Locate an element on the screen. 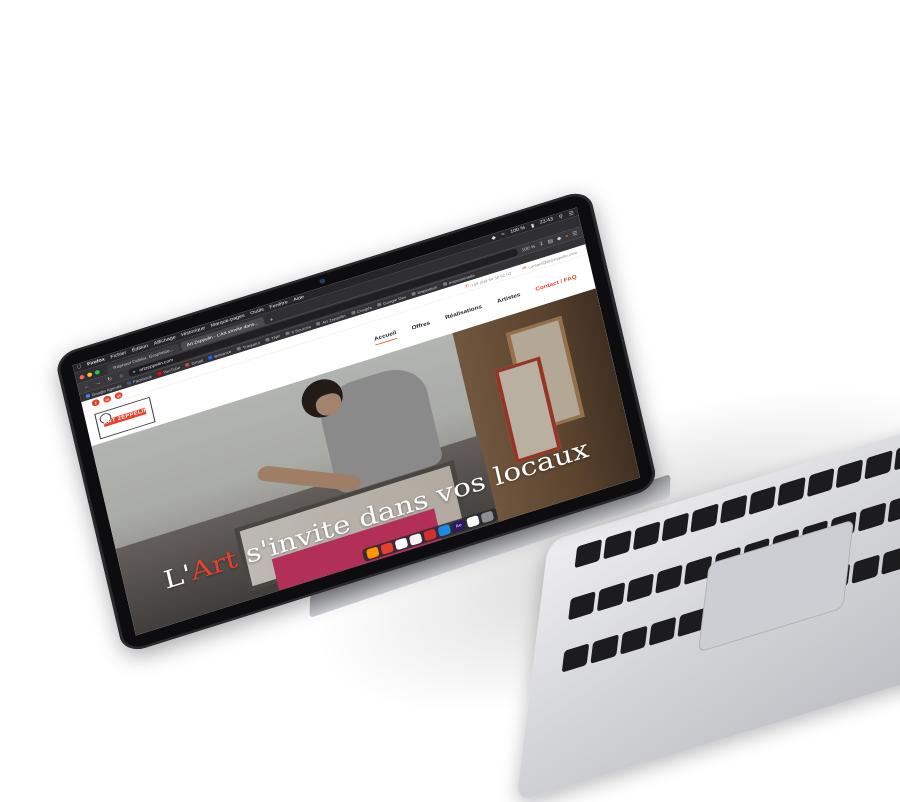 The height and width of the screenshot is (802, 900). behance-icon is located at coordinates (210, 357).